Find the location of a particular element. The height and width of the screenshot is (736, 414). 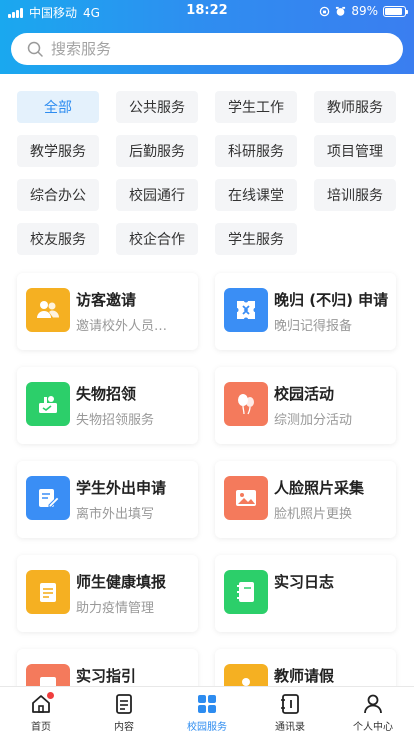

notebook-icon is located at coordinates (246, 592).